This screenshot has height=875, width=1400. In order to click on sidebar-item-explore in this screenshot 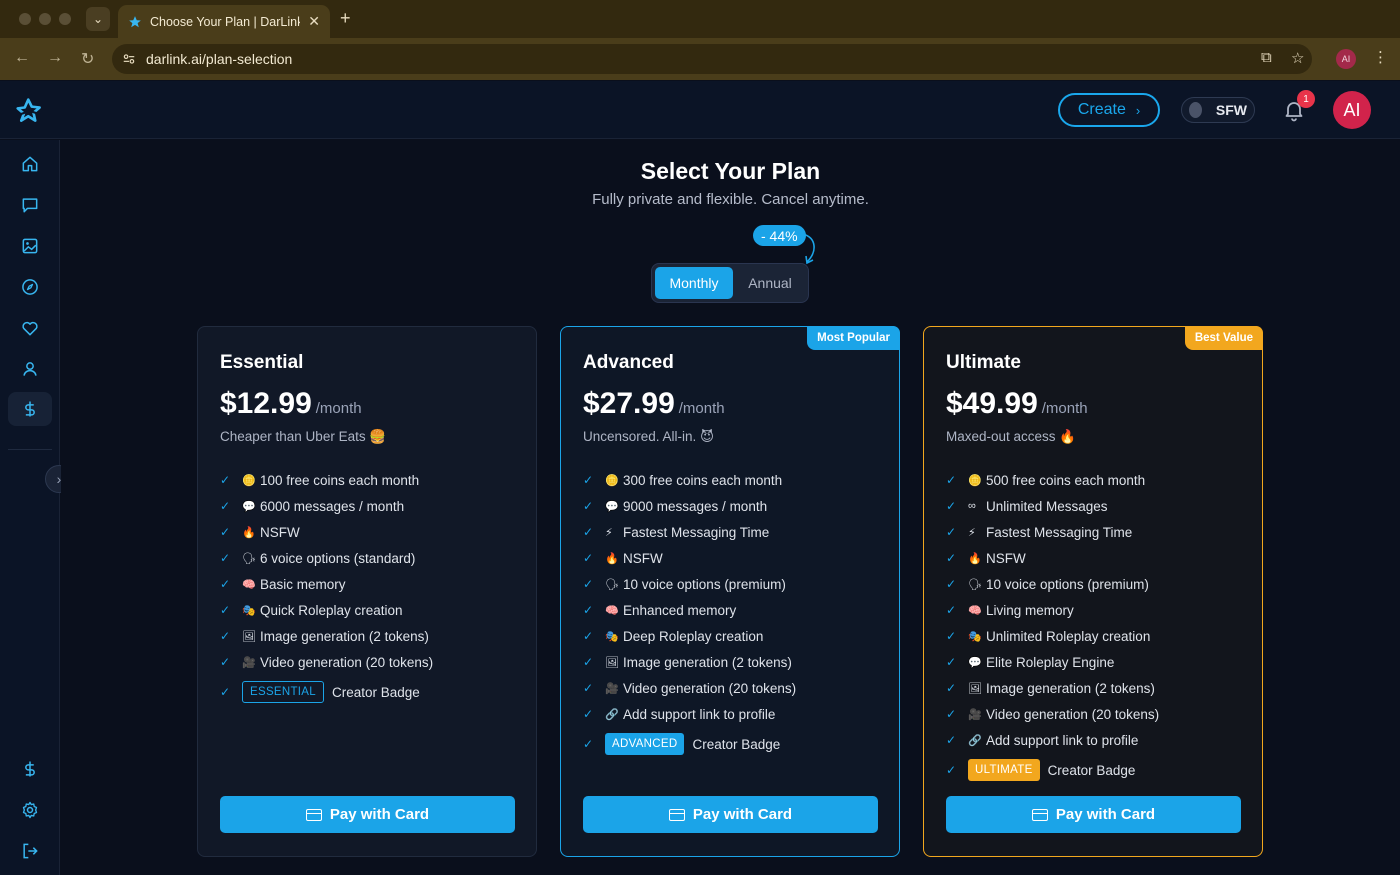, I will do `click(30, 287)`.